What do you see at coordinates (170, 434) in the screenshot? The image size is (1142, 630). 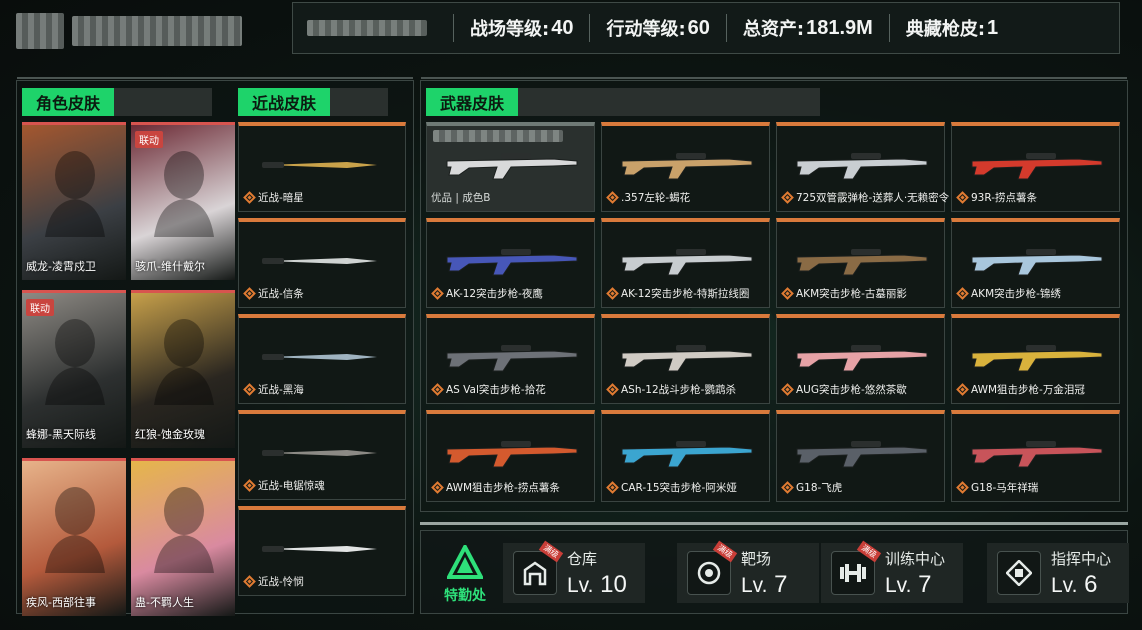 I see `character-skin-name: 红狼-蚀金玫瑰` at bounding box center [170, 434].